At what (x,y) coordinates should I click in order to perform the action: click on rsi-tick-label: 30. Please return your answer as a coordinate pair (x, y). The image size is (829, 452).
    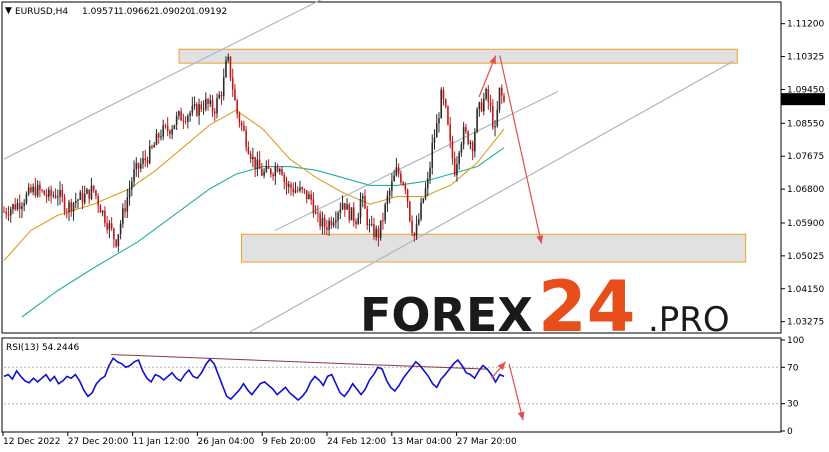
    Looking at the image, I should click on (793, 405).